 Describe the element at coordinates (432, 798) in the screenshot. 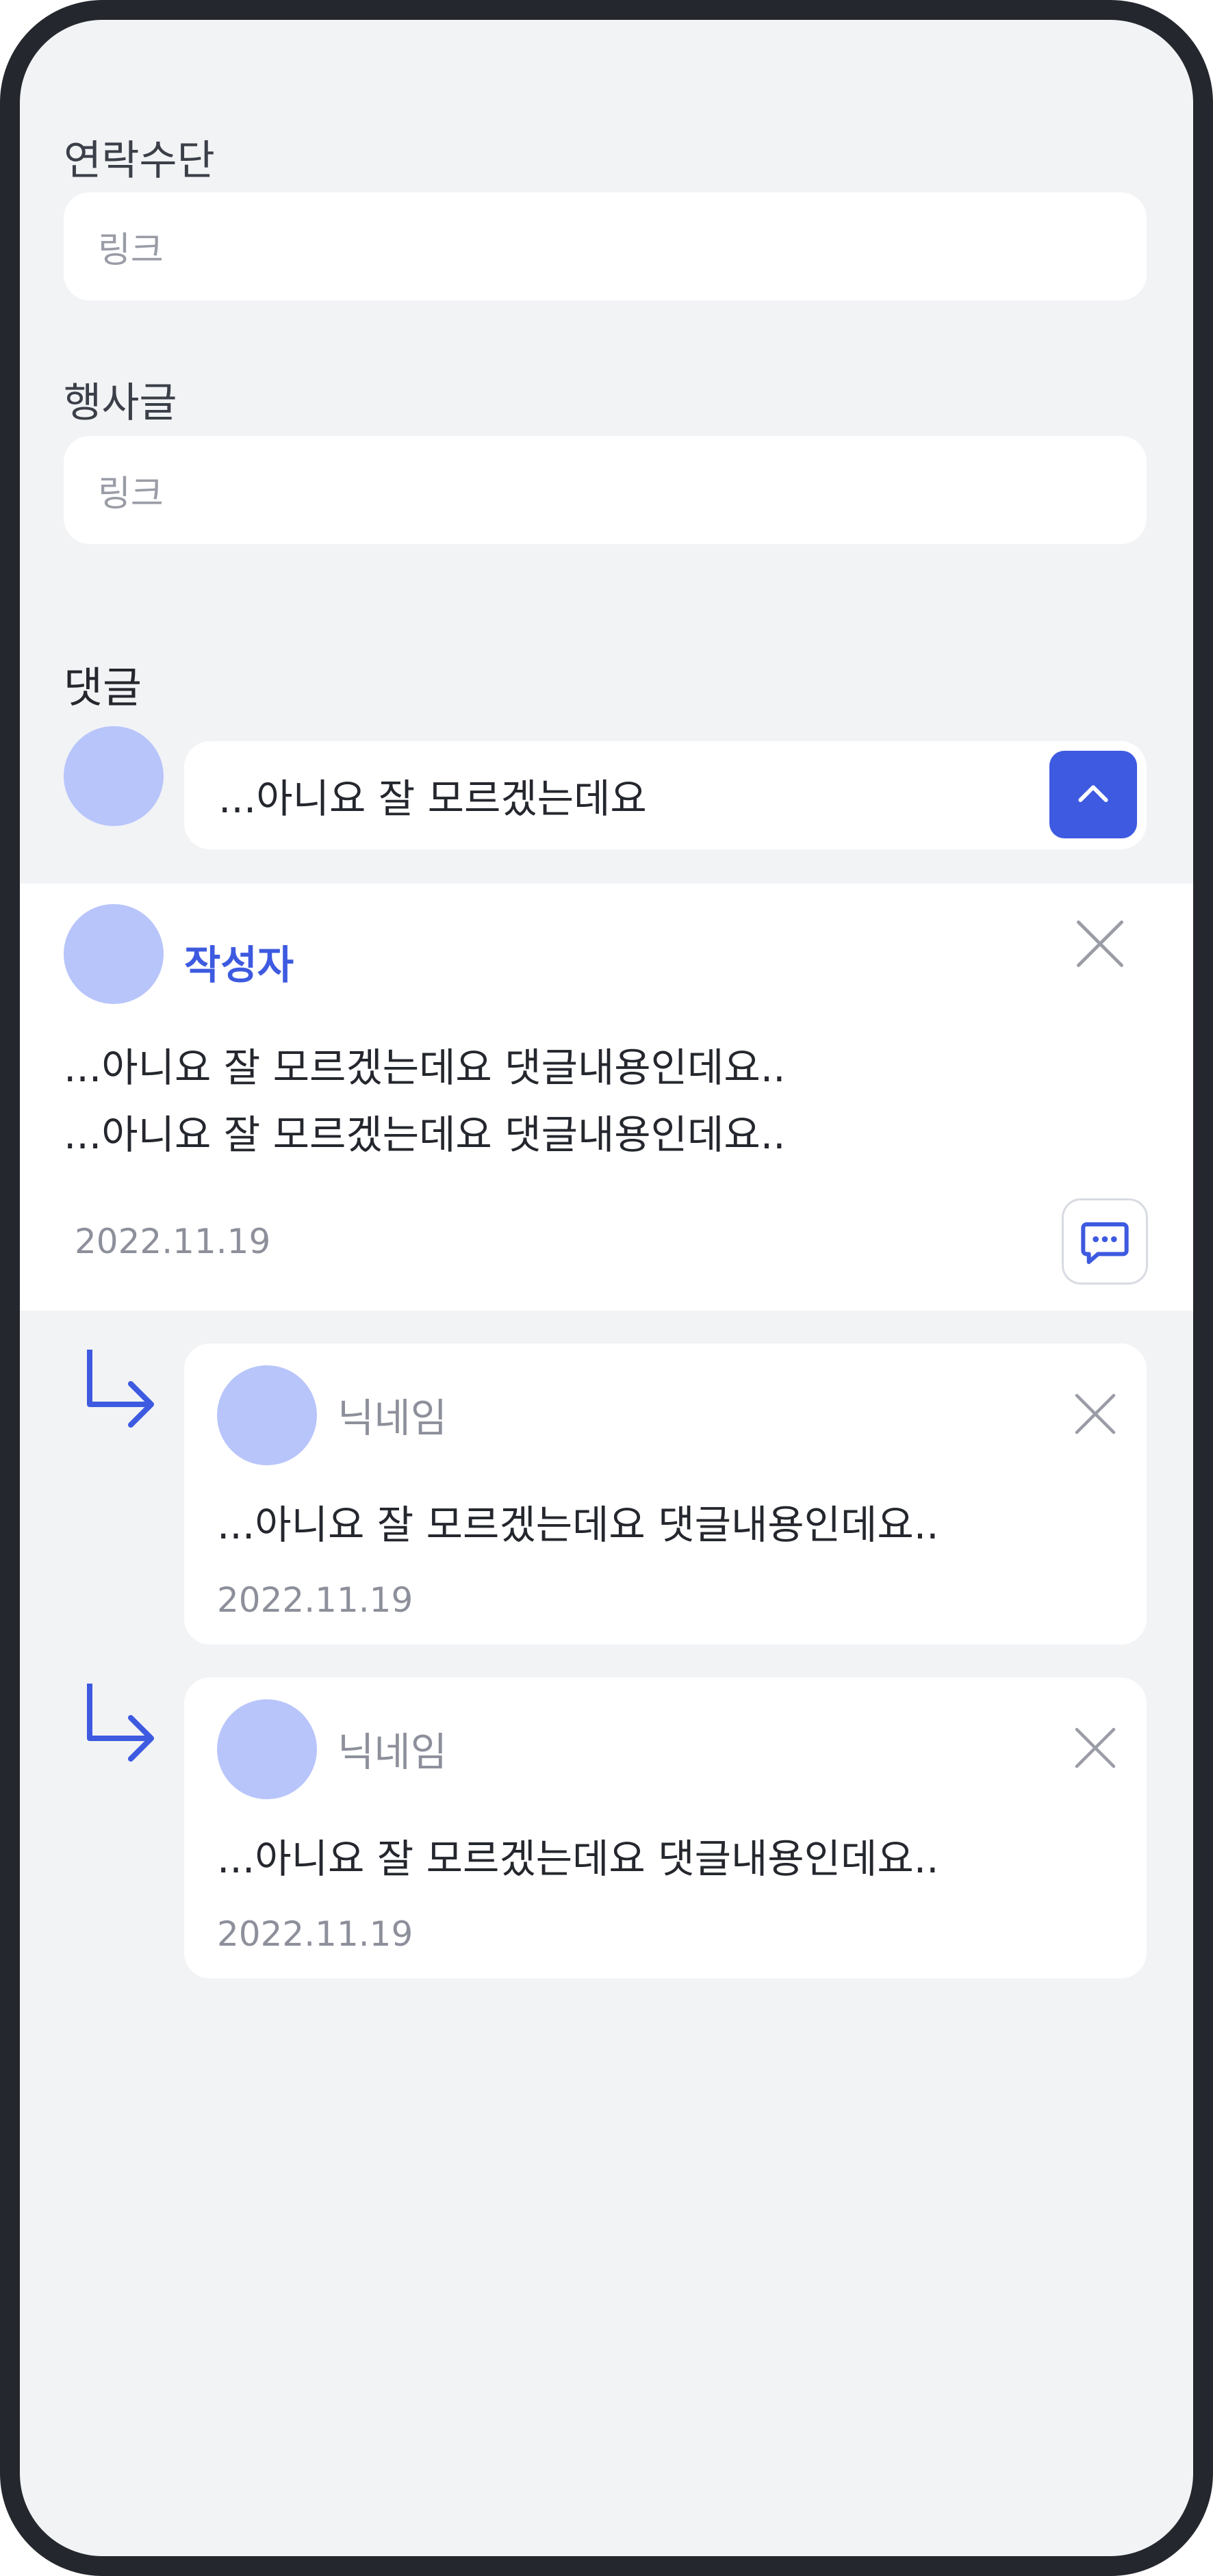

I see `comment-input-value: ...아니요 잘 모르겠는데요` at that location.